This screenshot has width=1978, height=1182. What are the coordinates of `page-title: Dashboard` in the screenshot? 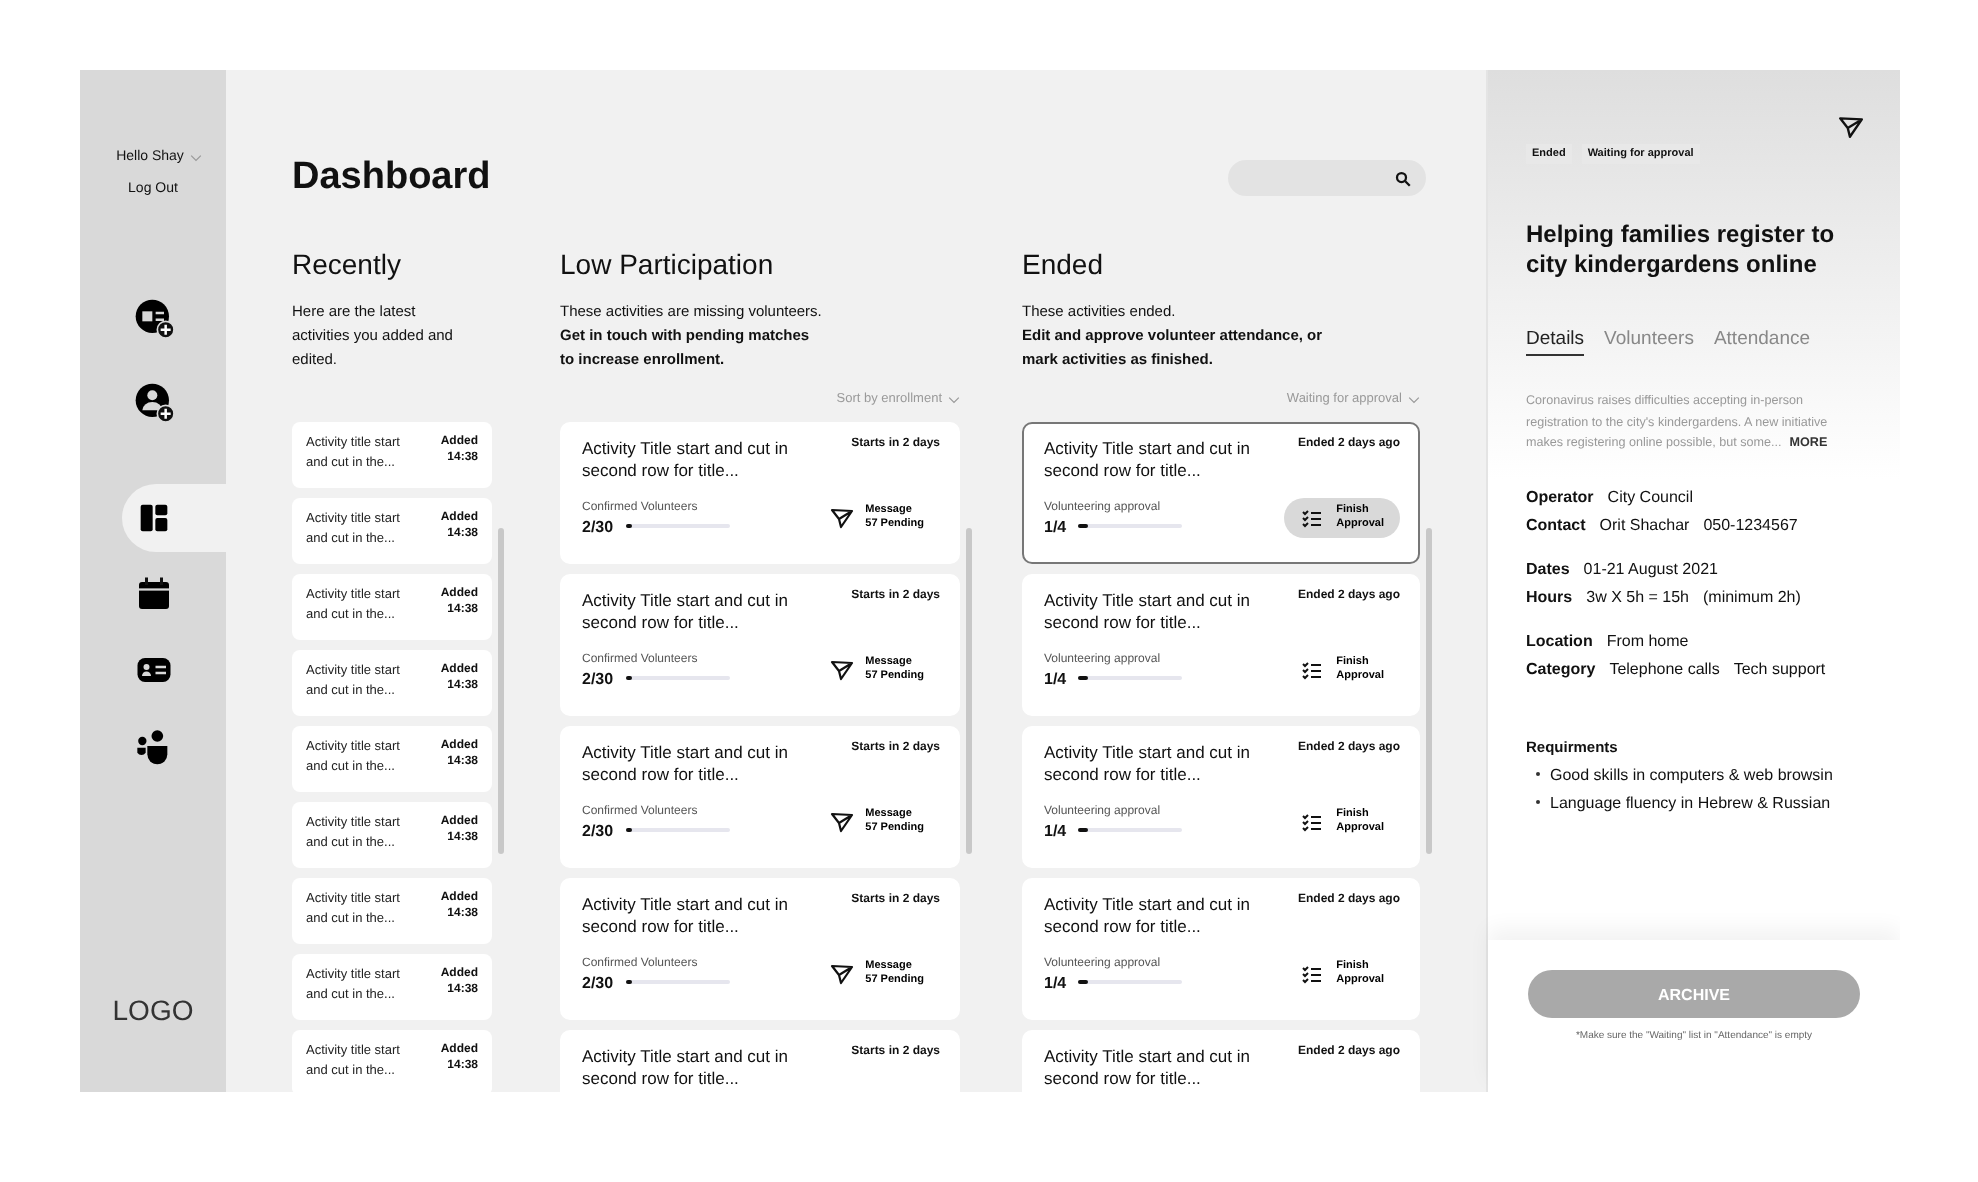 It's located at (391, 178).